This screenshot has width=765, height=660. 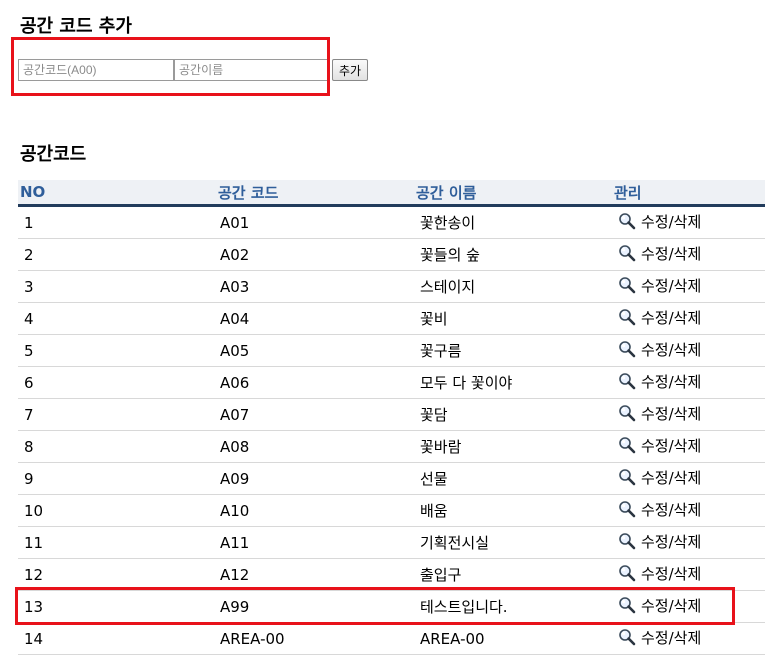 I want to click on cell-space-name: 꽃담, so click(x=513, y=414).